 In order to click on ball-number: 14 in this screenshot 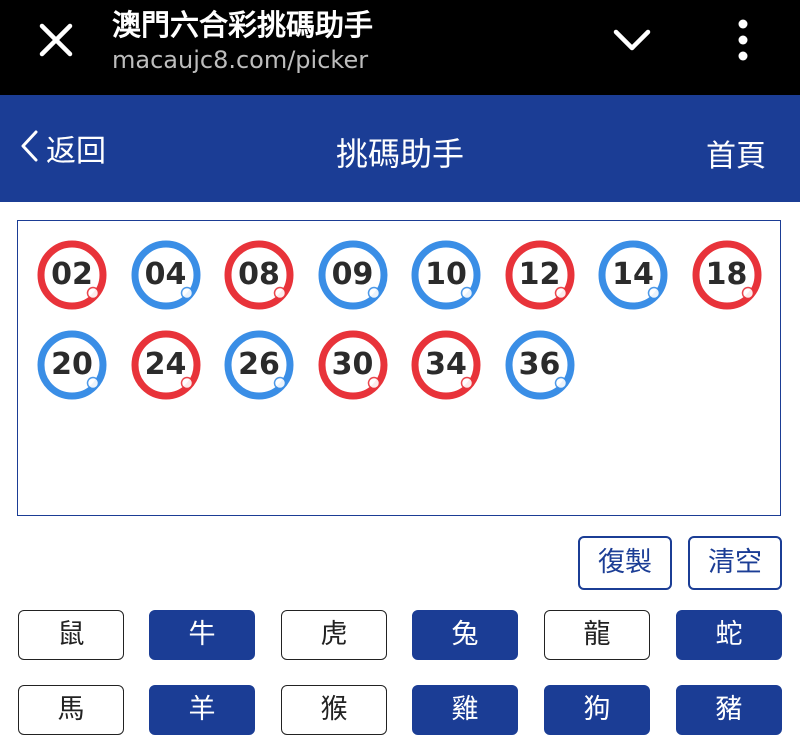, I will do `click(633, 274)`.